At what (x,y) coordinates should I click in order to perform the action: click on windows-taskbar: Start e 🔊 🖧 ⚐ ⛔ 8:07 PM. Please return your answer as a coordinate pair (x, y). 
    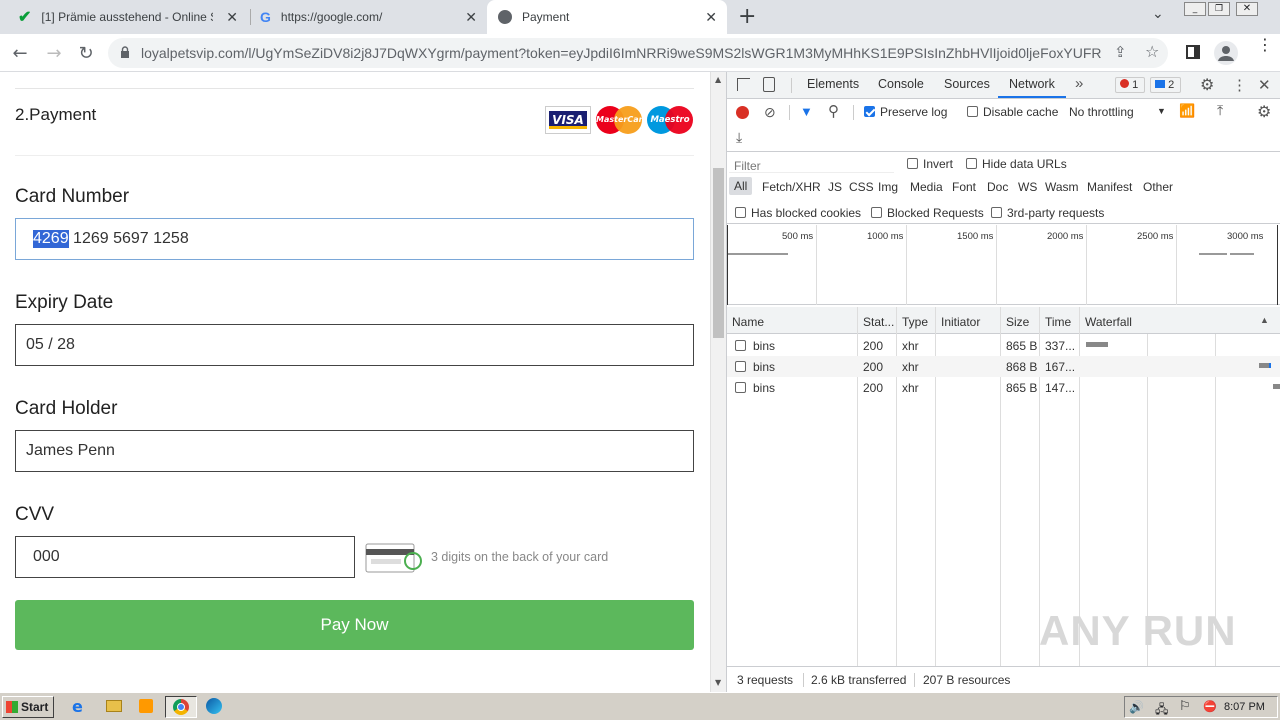
    Looking at the image, I should click on (640, 706).